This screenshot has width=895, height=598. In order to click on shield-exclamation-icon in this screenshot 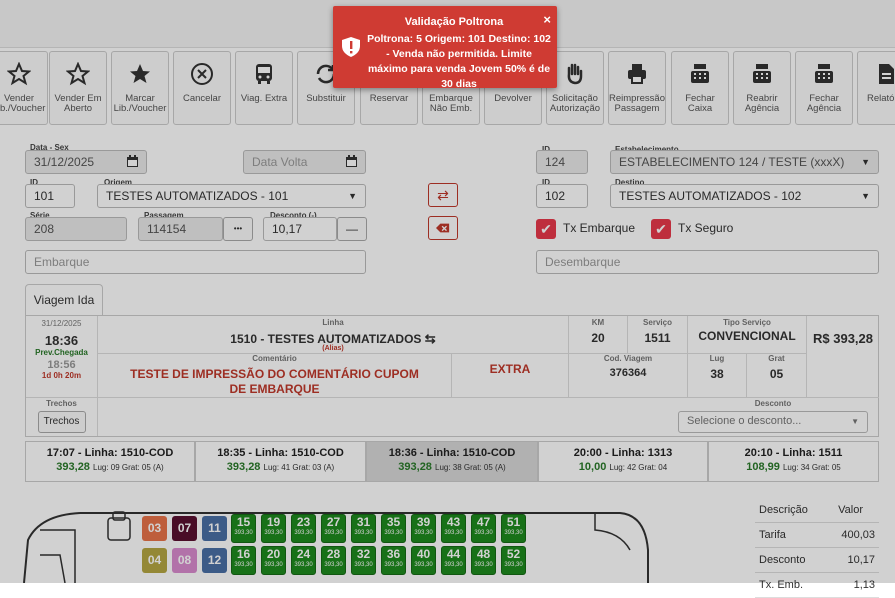, I will do `click(351, 47)`.